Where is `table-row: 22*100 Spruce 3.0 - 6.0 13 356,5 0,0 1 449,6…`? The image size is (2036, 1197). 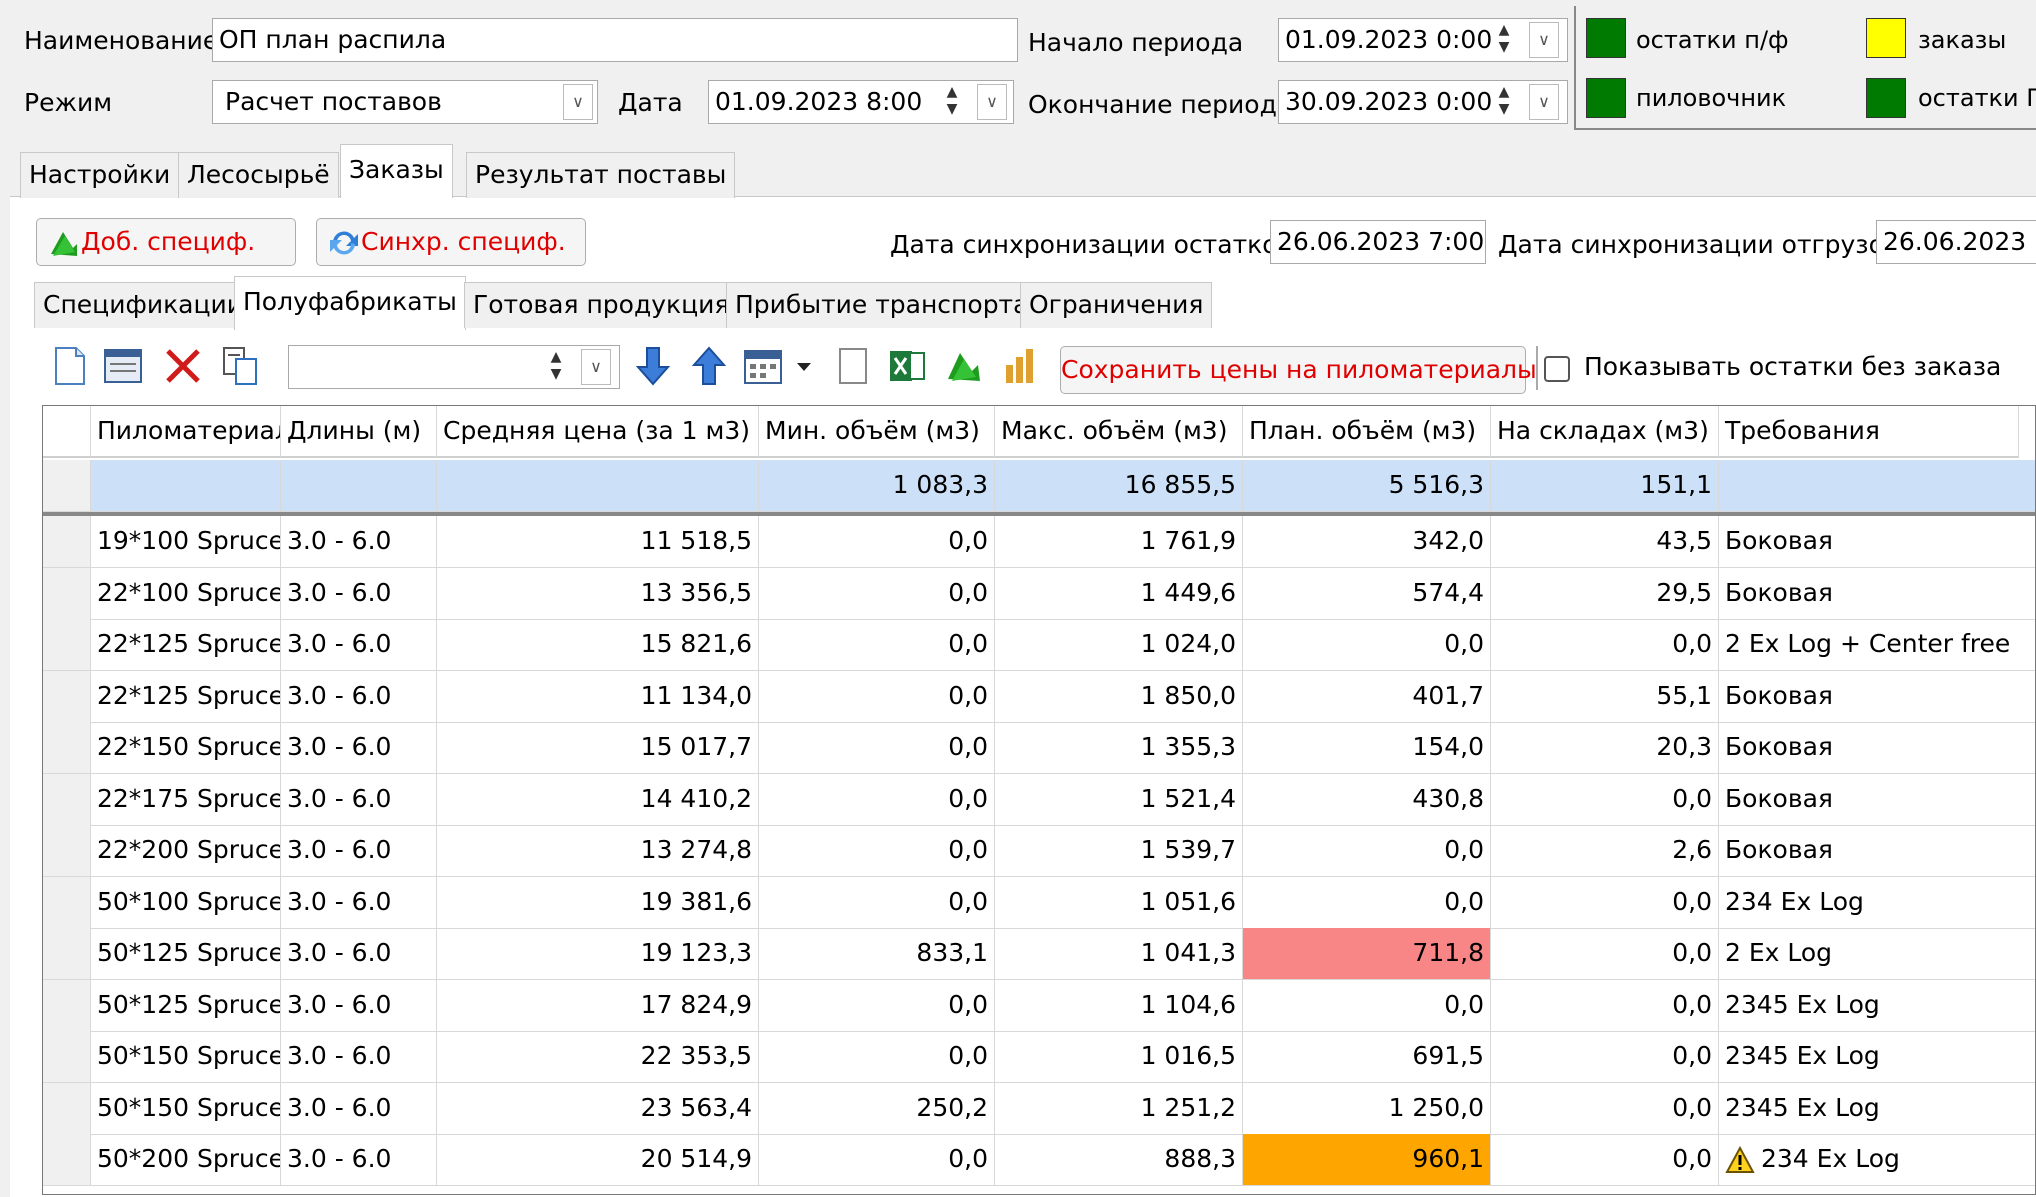
table-row: 22*100 Spruce 3.0 - 6.0 13 356,5 0,0 1 449,6… is located at coordinates (1039, 593).